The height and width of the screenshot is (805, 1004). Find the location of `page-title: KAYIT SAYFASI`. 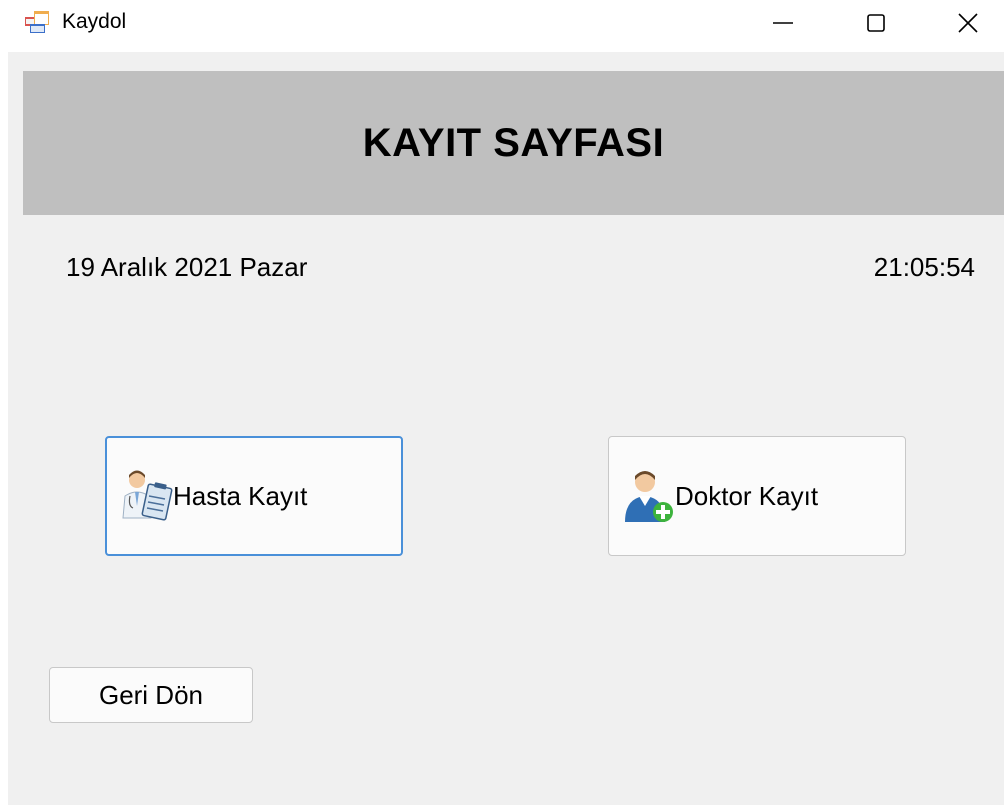

page-title: KAYIT SAYFASI is located at coordinates (513, 142).